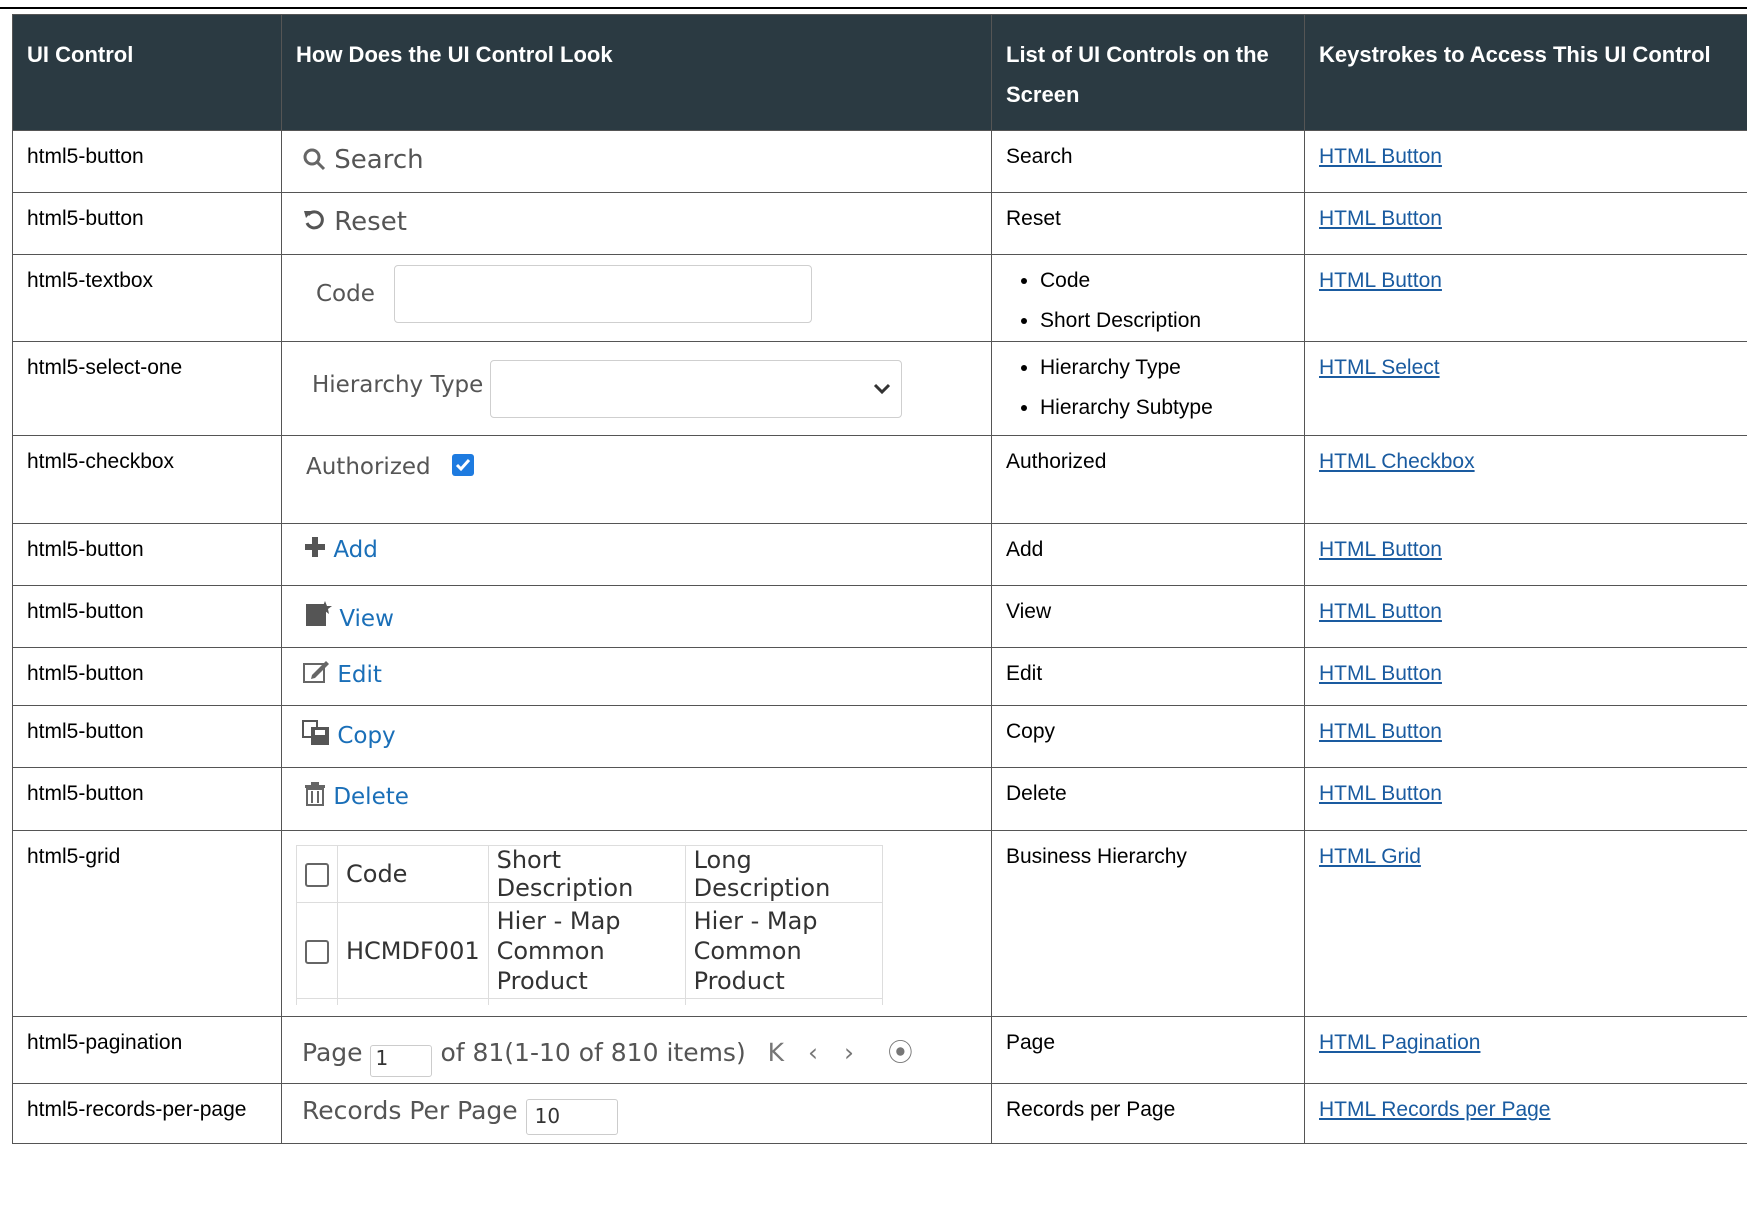 The image size is (1747, 1212). What do you see at coordinates (696, 389) in the screenshot?
I see `hierarchy-type-select` at bounding box center [696, 389].